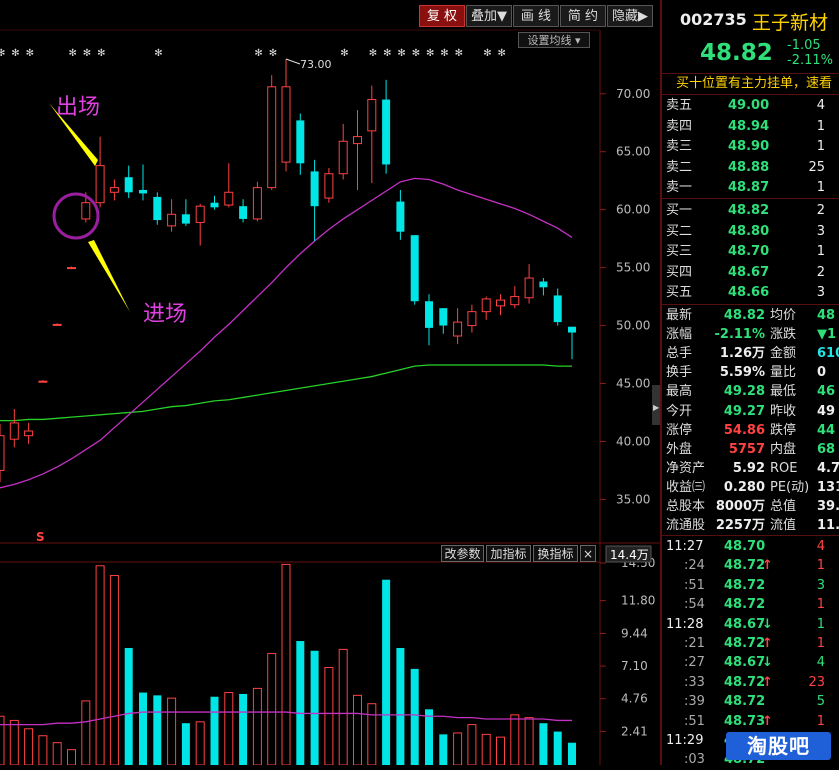  I want to click on tick-row: :27 48.67 ↓ 4, so click(750, 663).